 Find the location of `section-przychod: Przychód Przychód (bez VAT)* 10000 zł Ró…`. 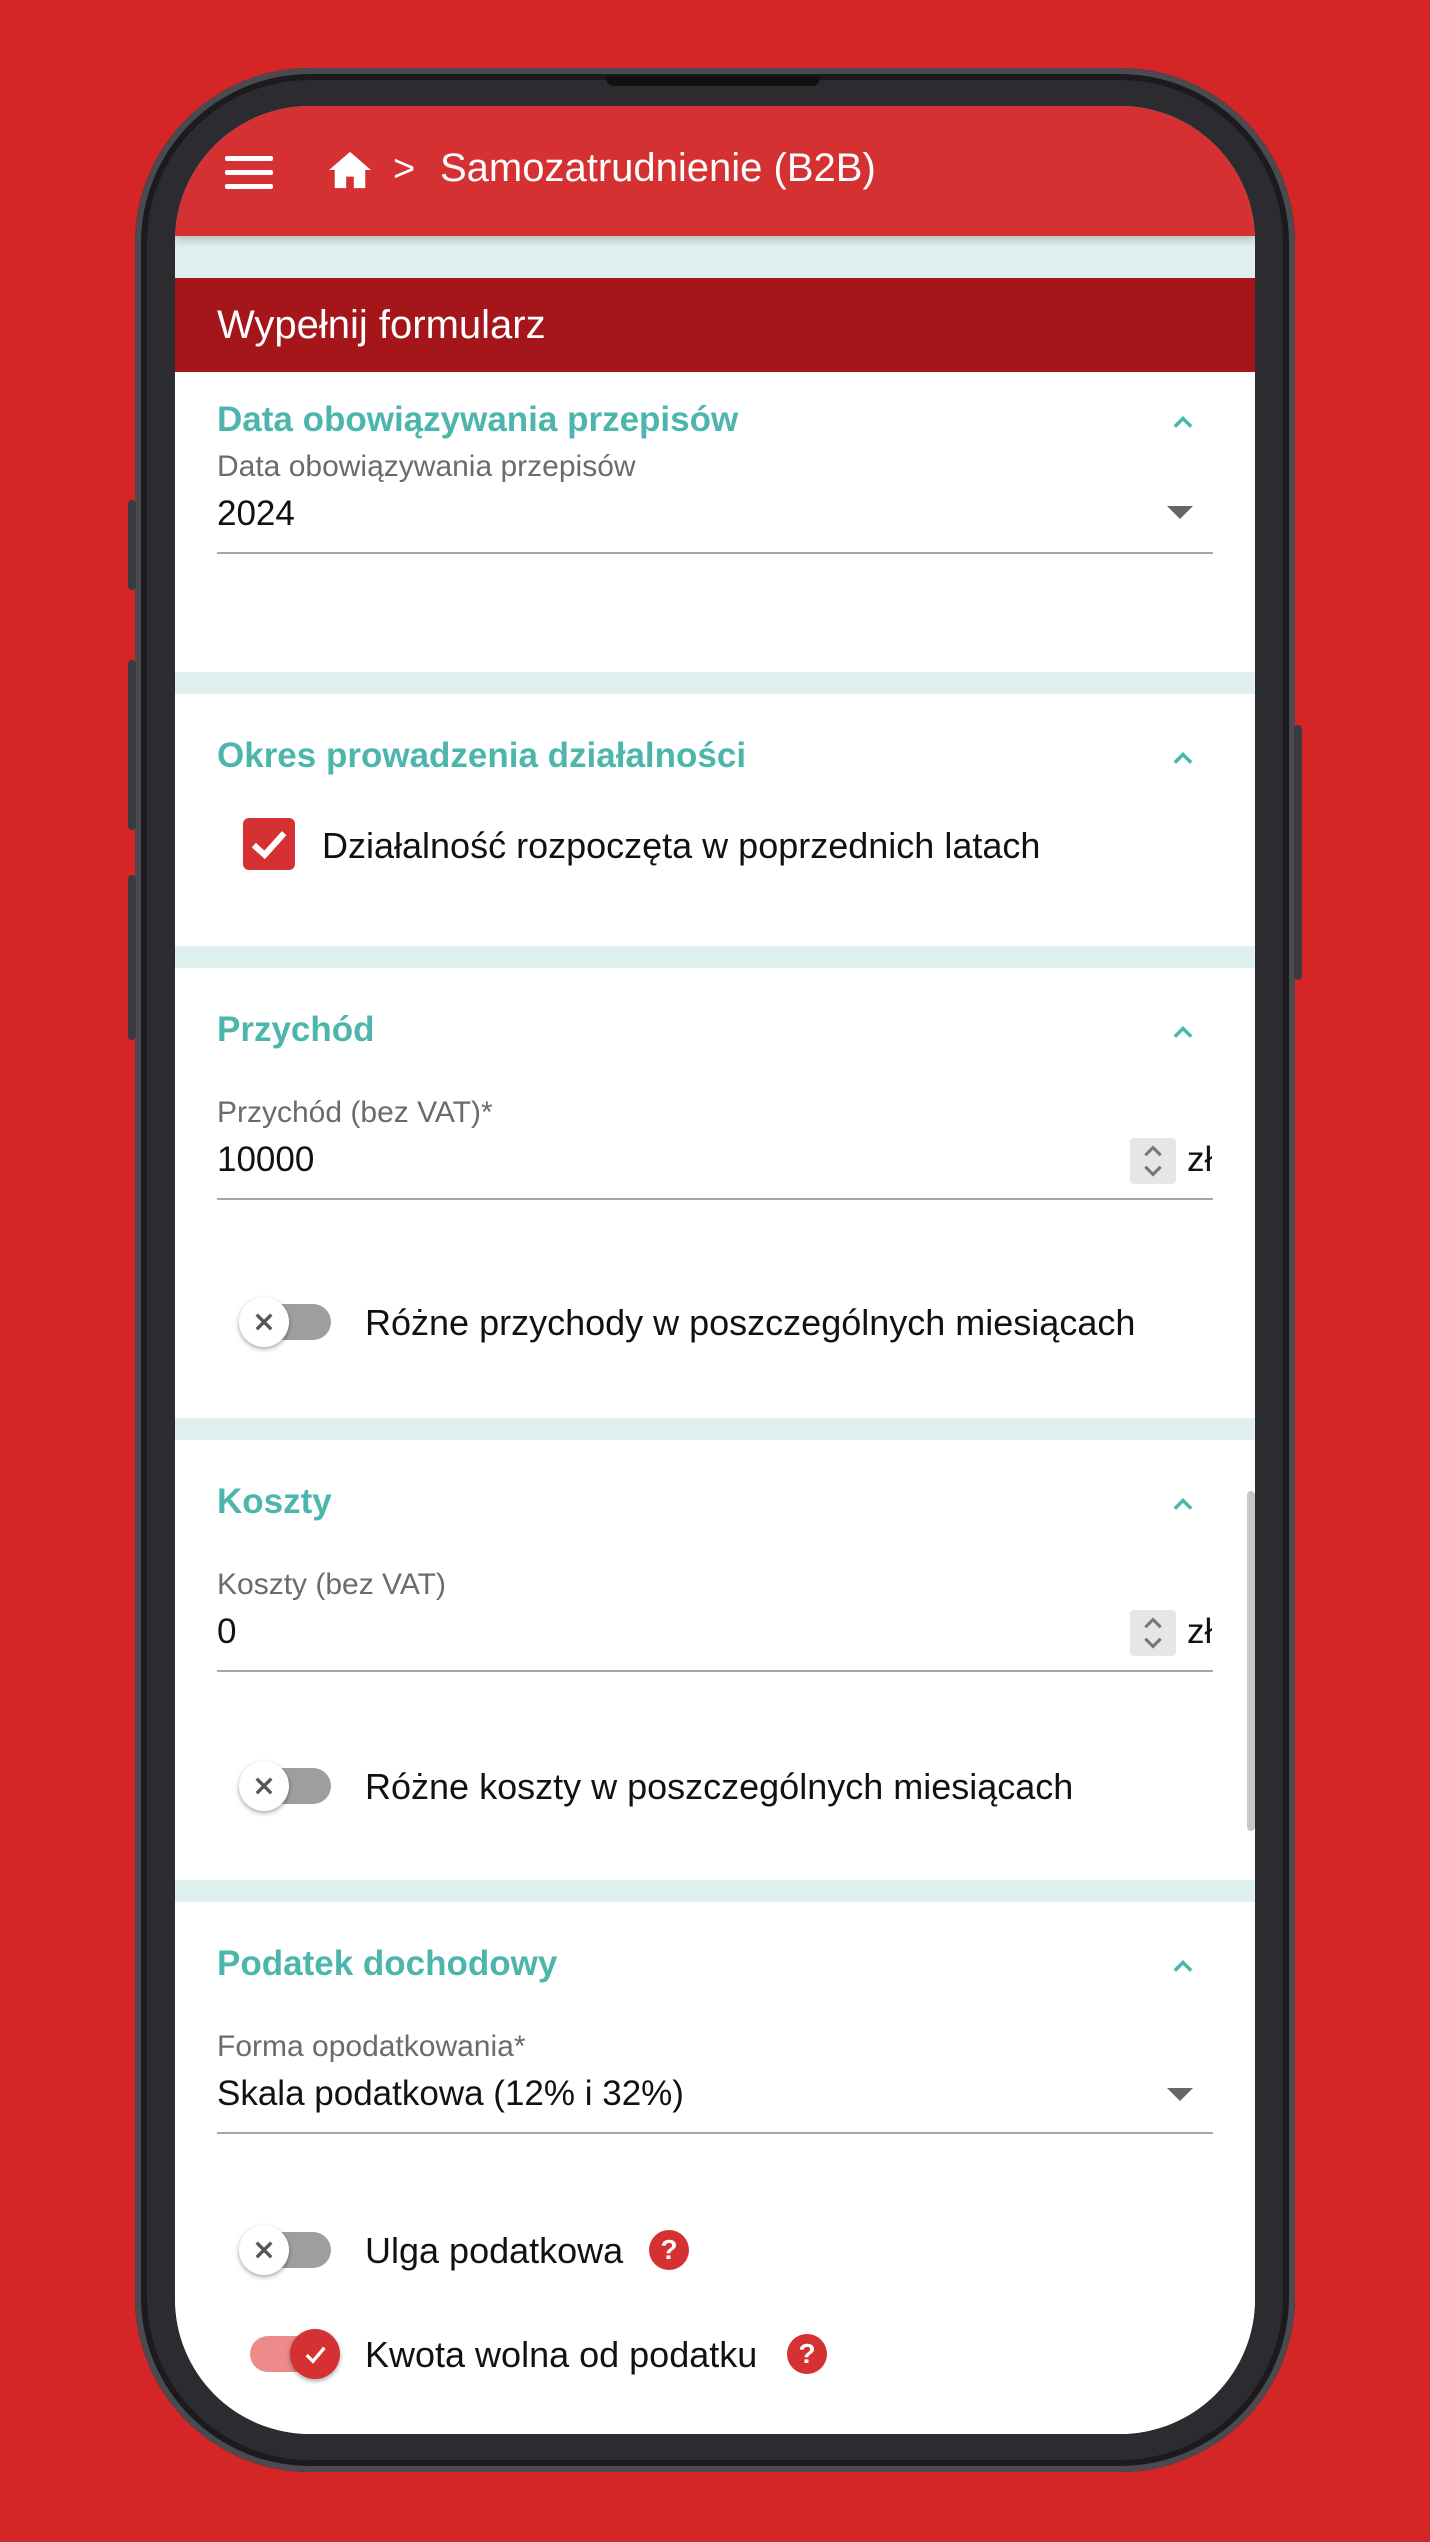

section-przychod: Przychód Przychód (bez VAT)* 10000 zł Ró… is located at coordinates (715, 1193).